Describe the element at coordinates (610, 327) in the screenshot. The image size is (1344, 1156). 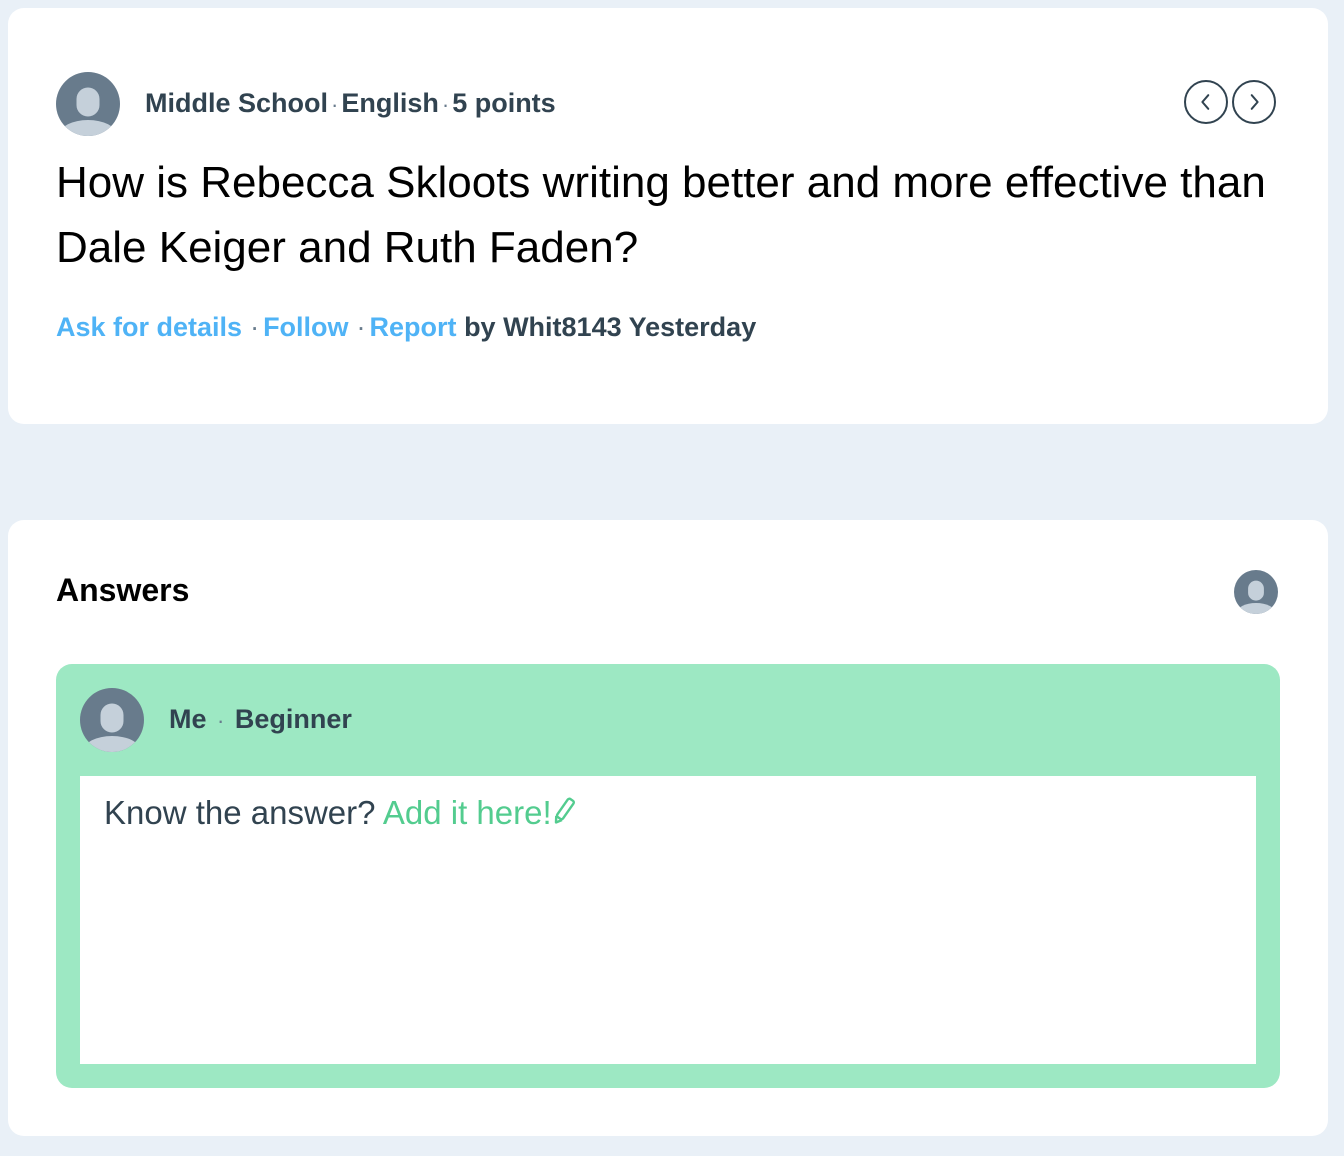
I see `author-line: by Whit8143 Yesterday` at that location.